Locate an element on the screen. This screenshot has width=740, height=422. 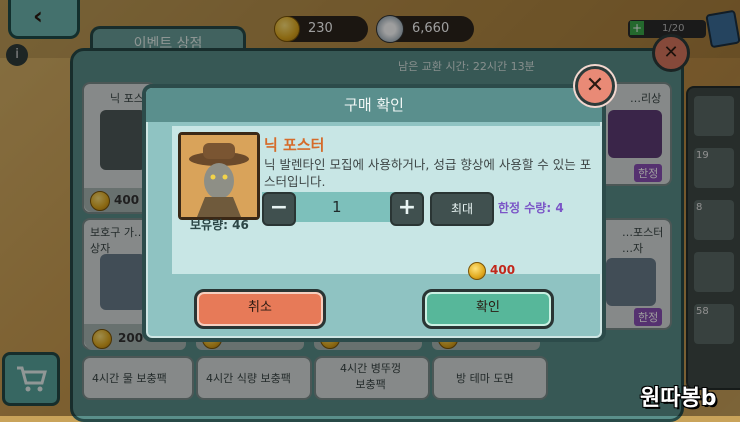
detective-portrait-icon is located at coordinates (219, 176).